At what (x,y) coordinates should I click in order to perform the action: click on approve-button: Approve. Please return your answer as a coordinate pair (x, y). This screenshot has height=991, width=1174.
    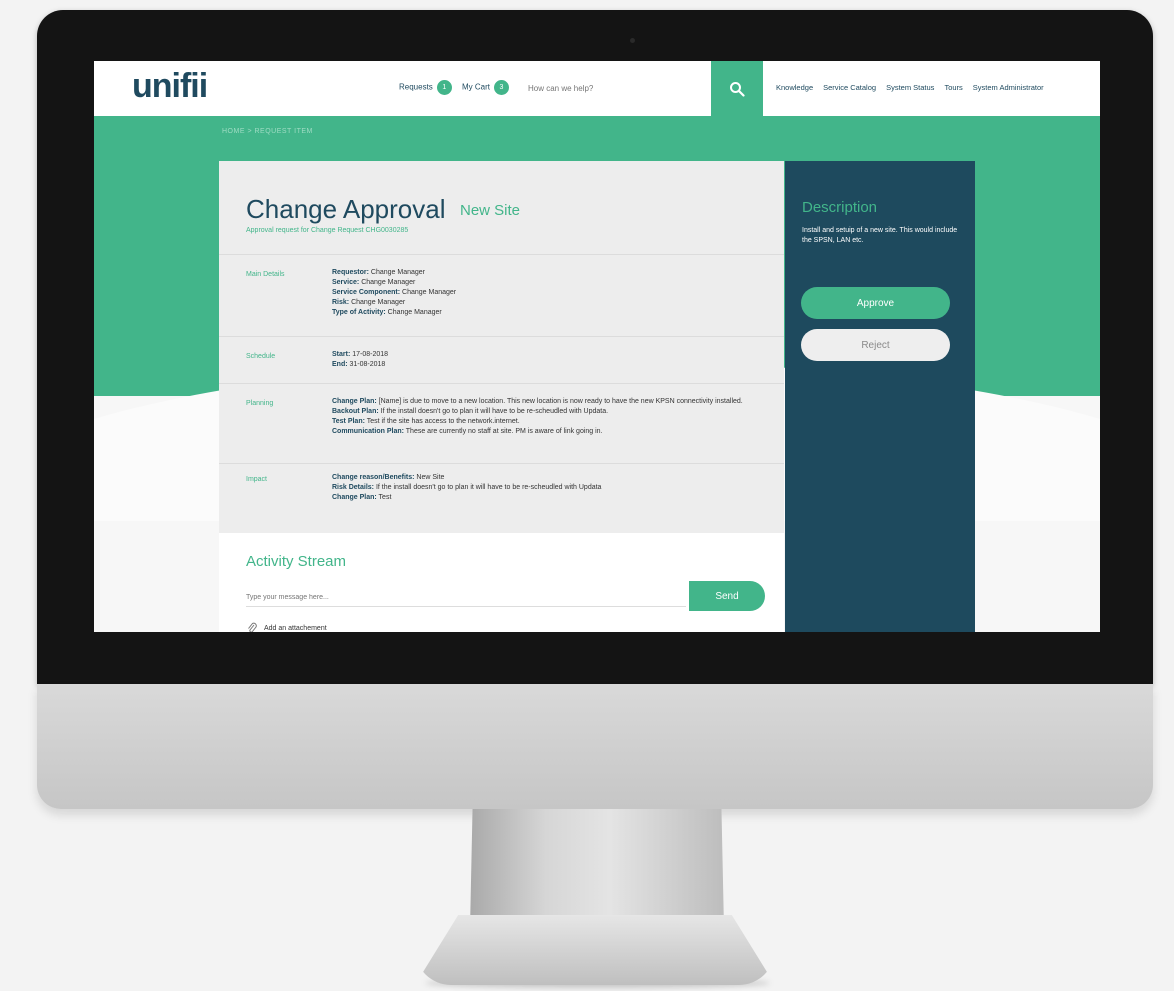
    Looking at the image, I should click on (875, 303).